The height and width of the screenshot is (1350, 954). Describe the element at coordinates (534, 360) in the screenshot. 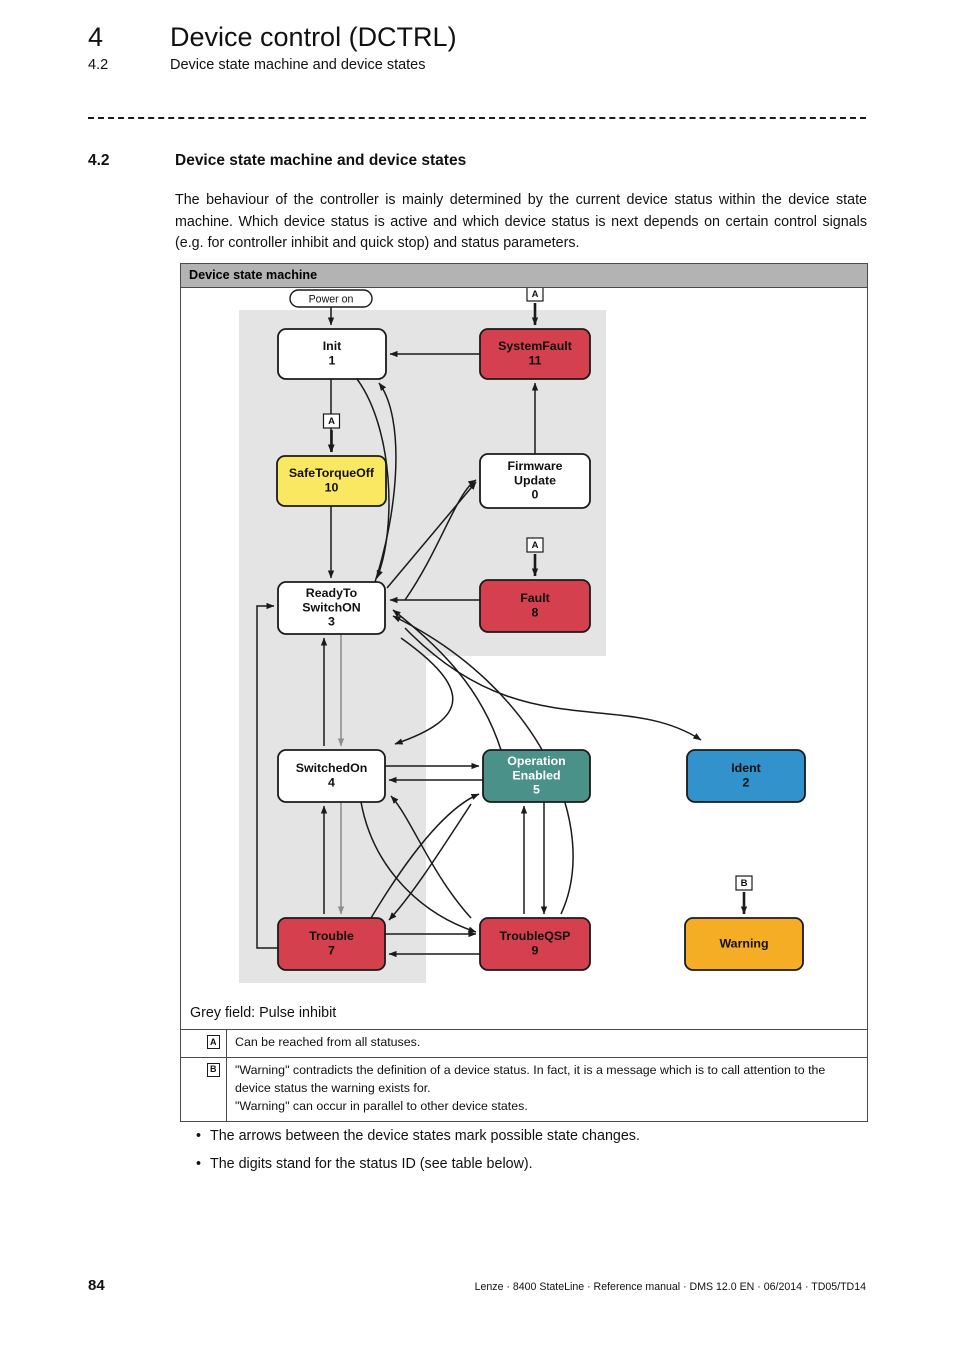

I see `state-status-id: 11` at that location.